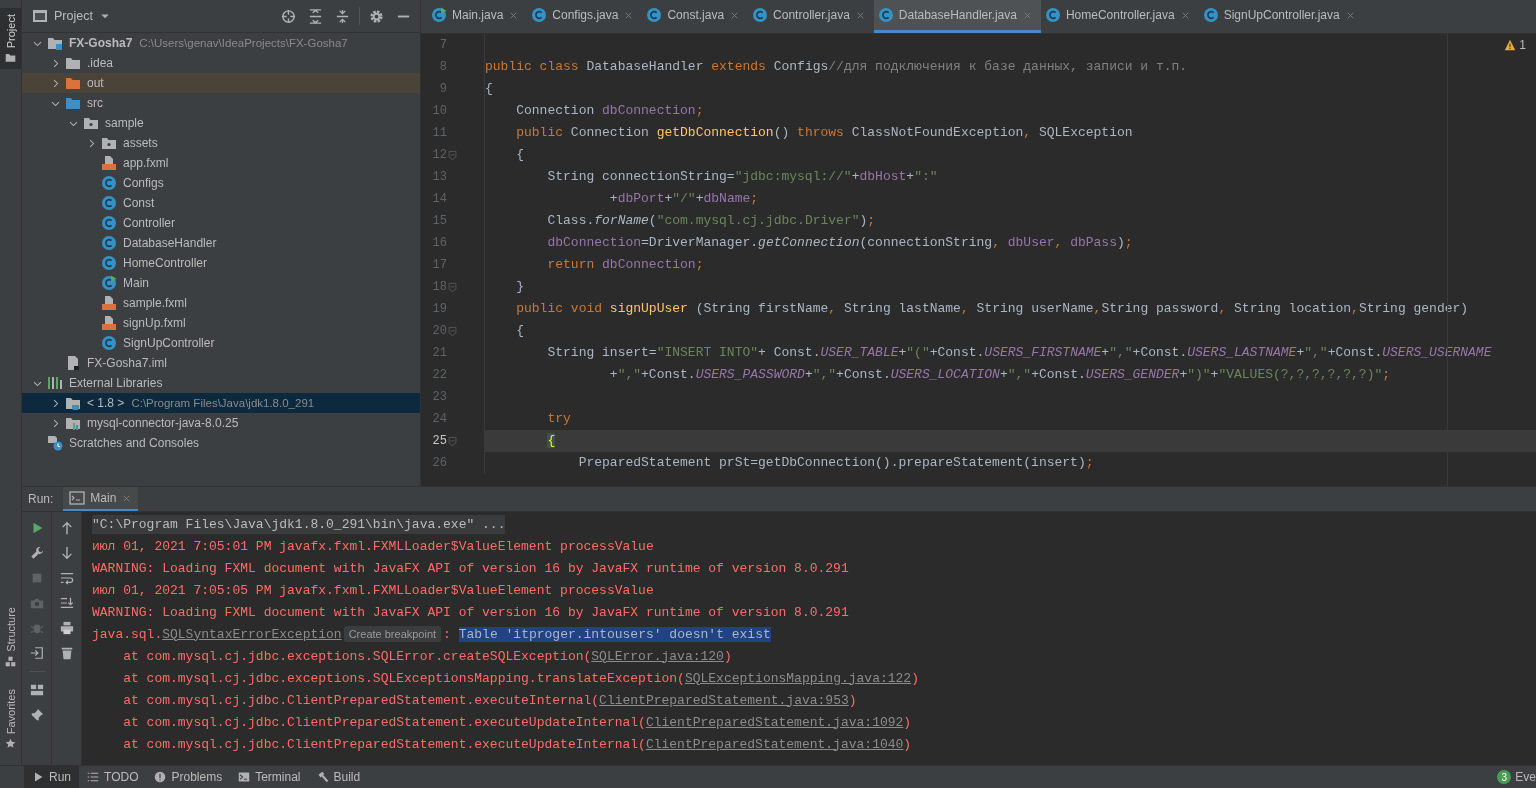 The width and height of the screenshot is (1536, 788). Describe the element at coordinates (221, 163) in the screenshot. I see `tree-item: app.fxml` at that location.